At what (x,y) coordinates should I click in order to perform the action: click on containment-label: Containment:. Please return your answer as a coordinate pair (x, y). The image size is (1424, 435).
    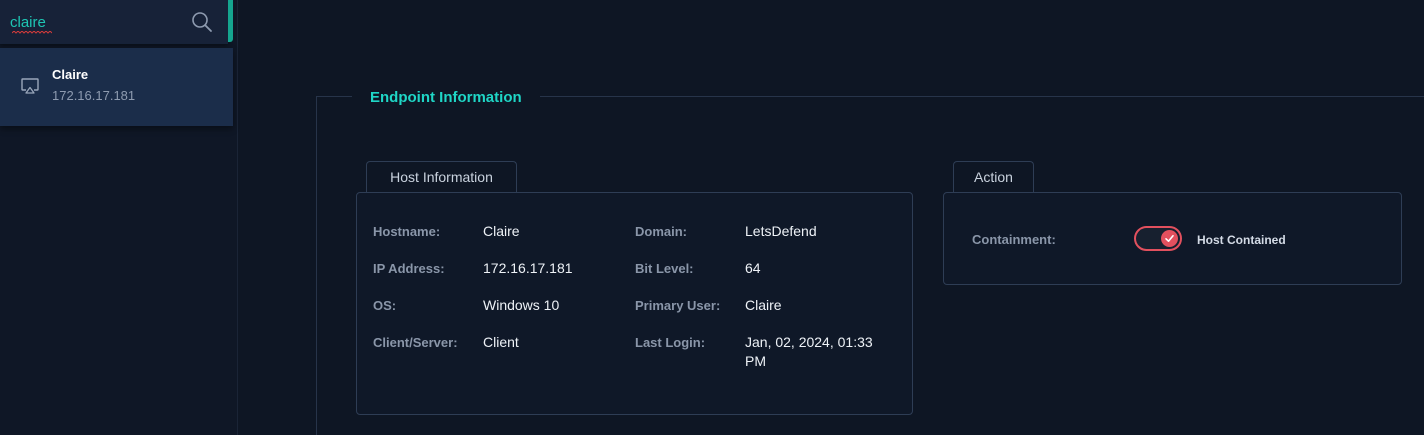
    Looking at the image, I should click on (1014, 239).